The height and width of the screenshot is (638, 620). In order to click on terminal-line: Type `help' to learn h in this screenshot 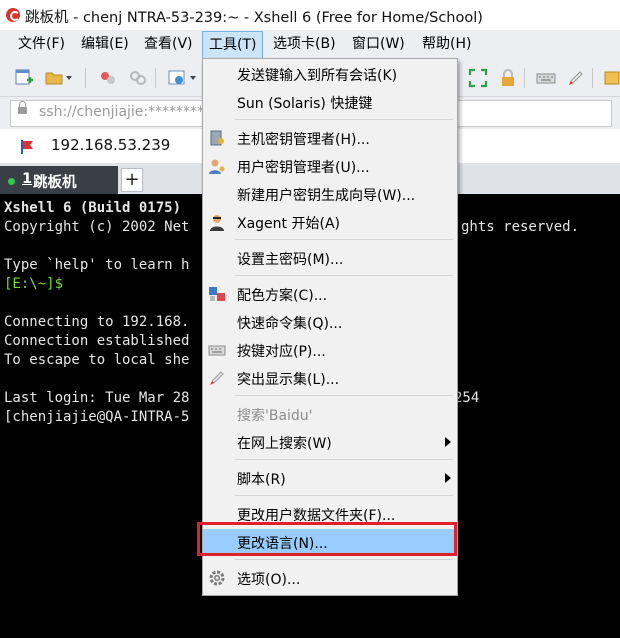, I will do `click(97, 265)`.